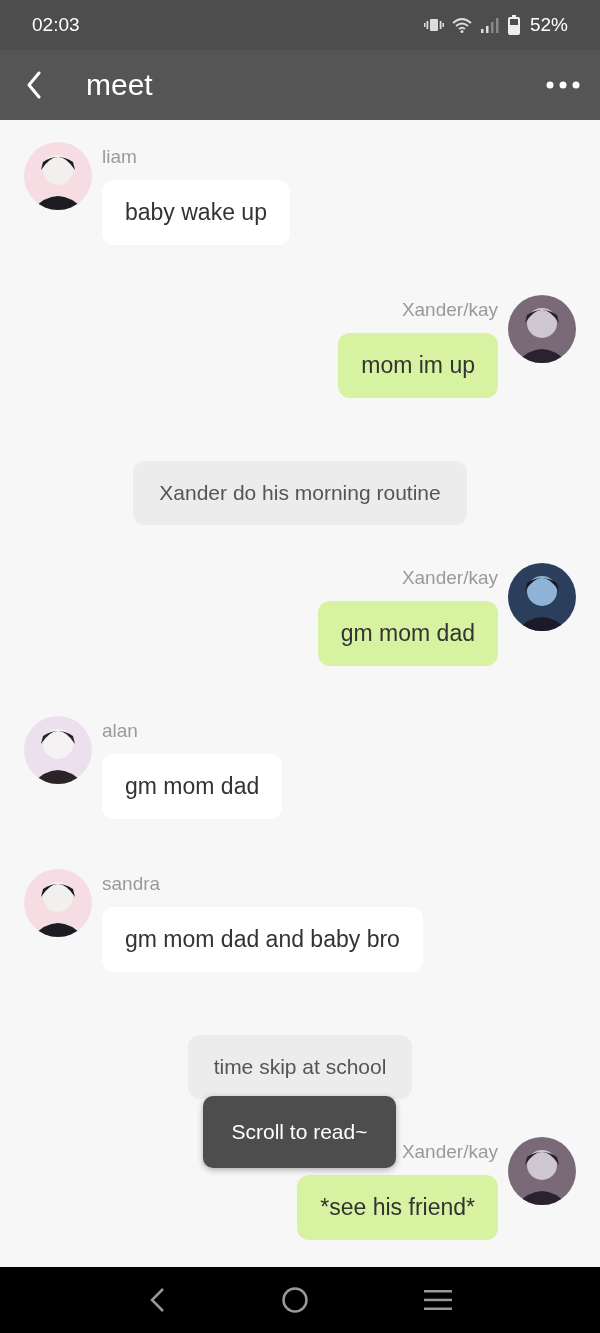 Image resolution: width=600 pixels, height=1333 pixels. Describe the element at coordinates (196, 212) in the screenshot. I see `message-bubble: baby wake up` at that location.